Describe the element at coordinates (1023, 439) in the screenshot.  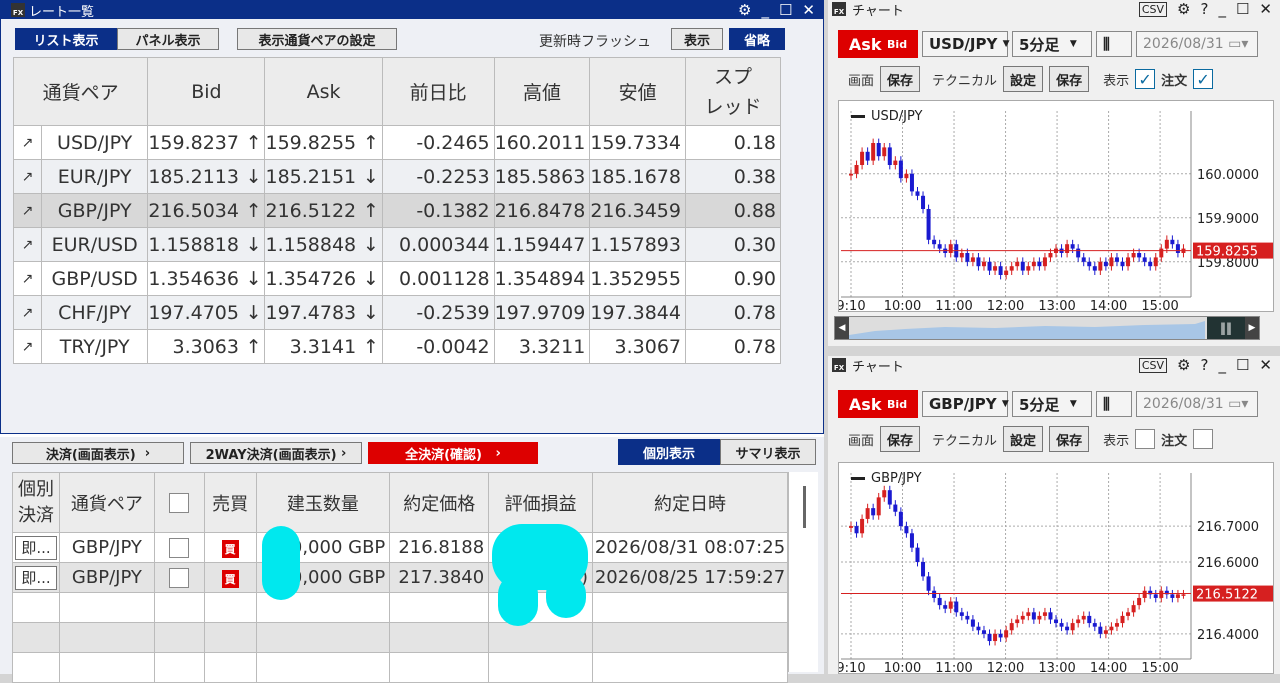
I see `chart2-settings-button: 設定` at that location.